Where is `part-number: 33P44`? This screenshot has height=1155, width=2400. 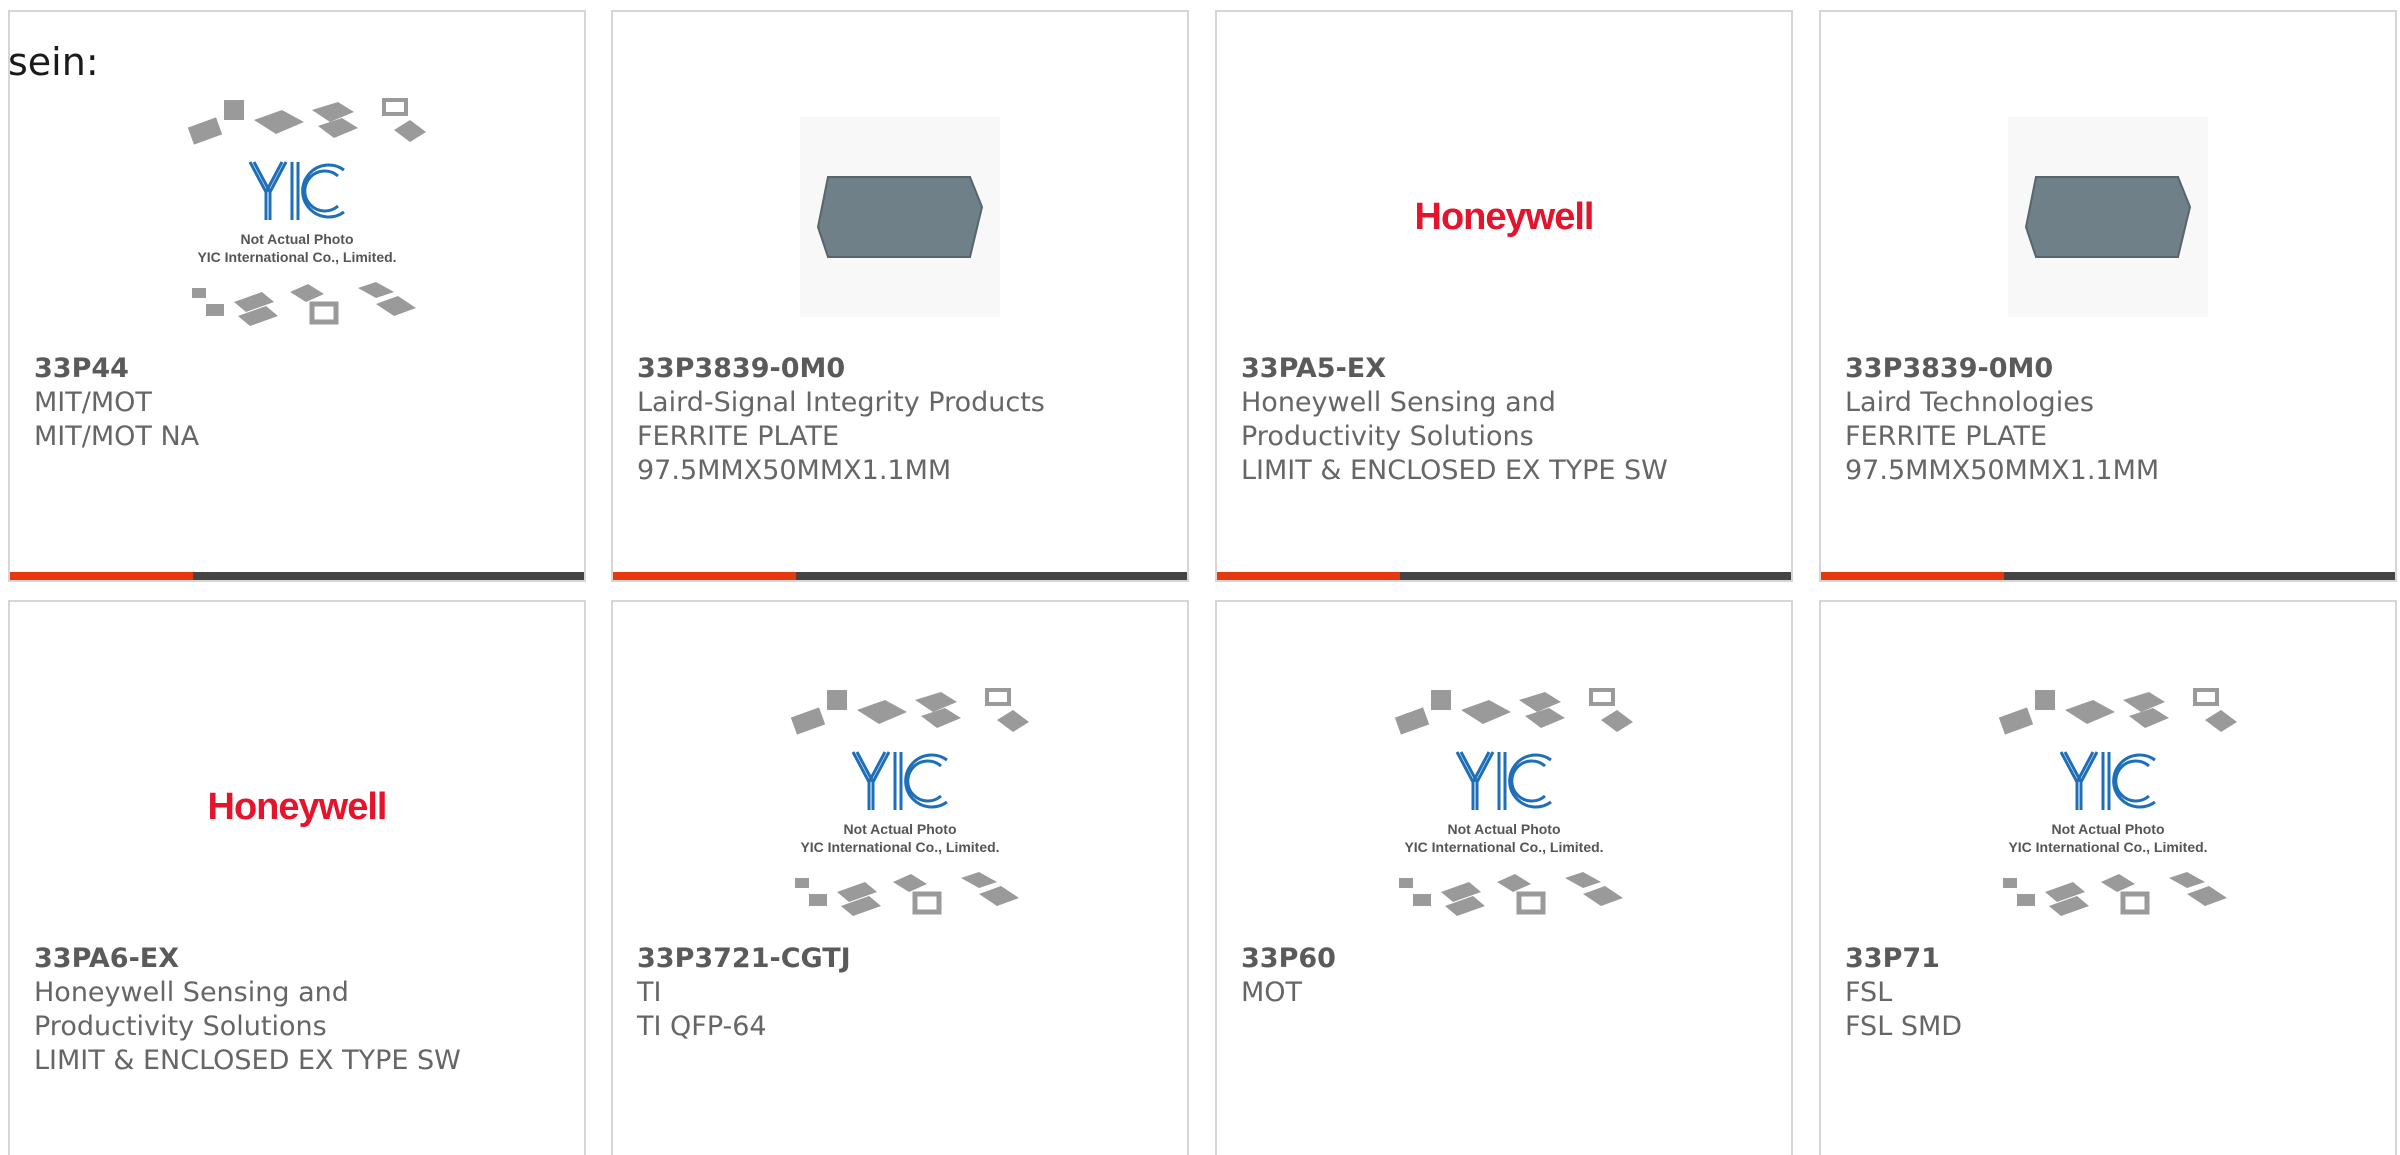
part-number: 33P44 is located at coordinates (297, 369).